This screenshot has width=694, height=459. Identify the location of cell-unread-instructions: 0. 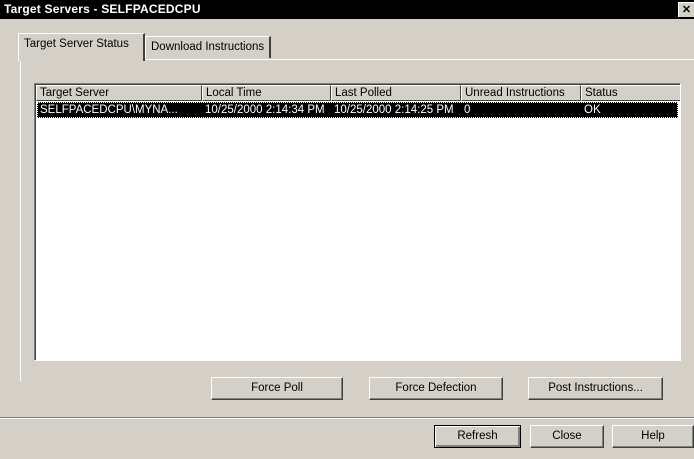
(467, 110).